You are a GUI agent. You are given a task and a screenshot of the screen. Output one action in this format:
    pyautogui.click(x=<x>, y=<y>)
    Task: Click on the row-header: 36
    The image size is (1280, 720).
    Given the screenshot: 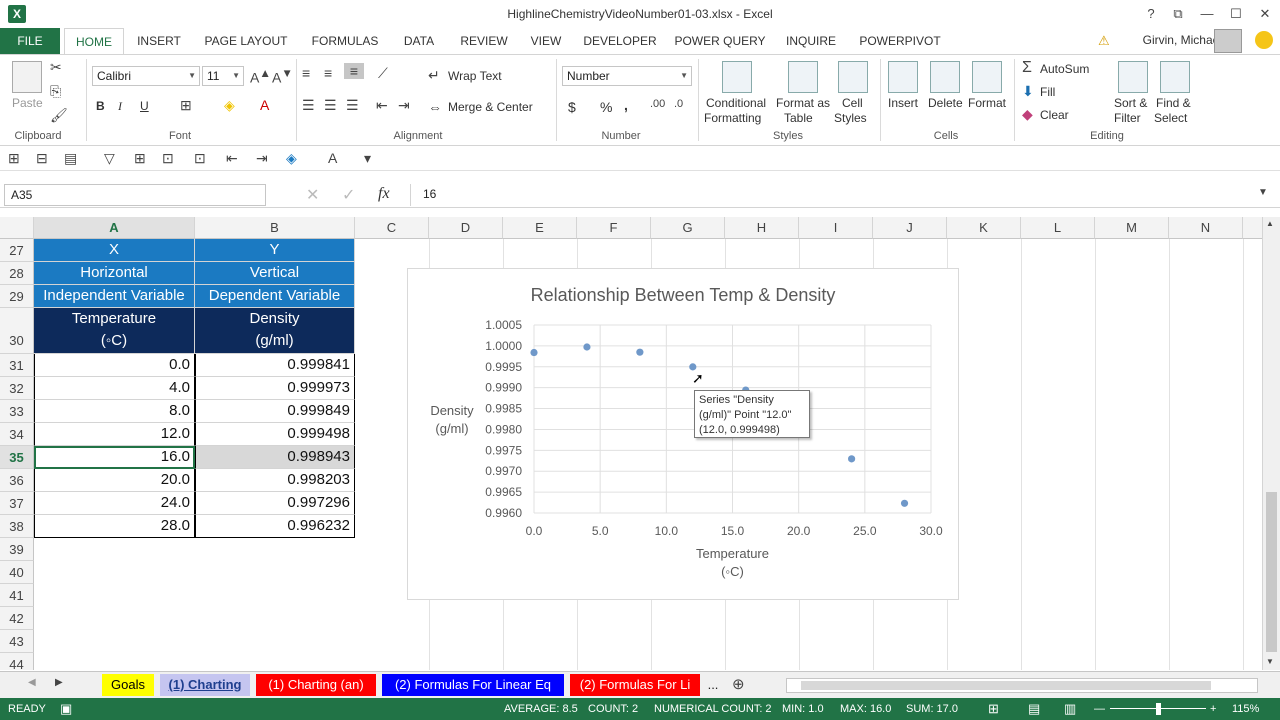 What is the action you would take?
    pyautogui.click(x=17, y=480)
    